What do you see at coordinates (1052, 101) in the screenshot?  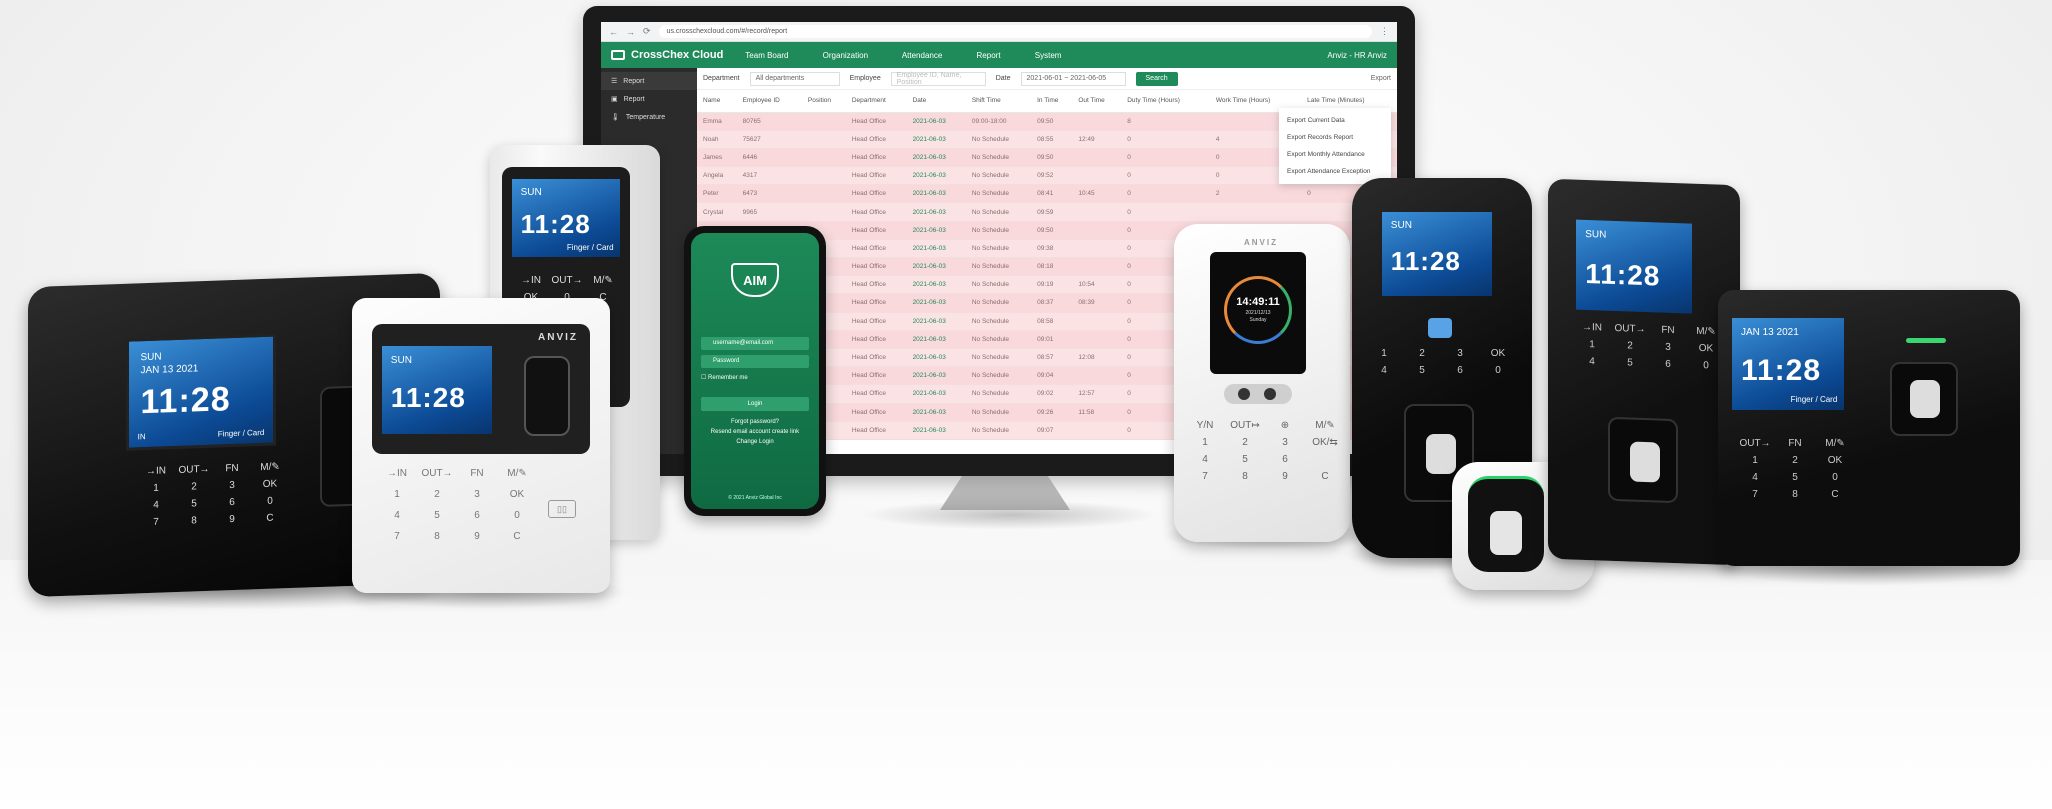 I see `column-header: In Time` at bounding box center [1052, 101].